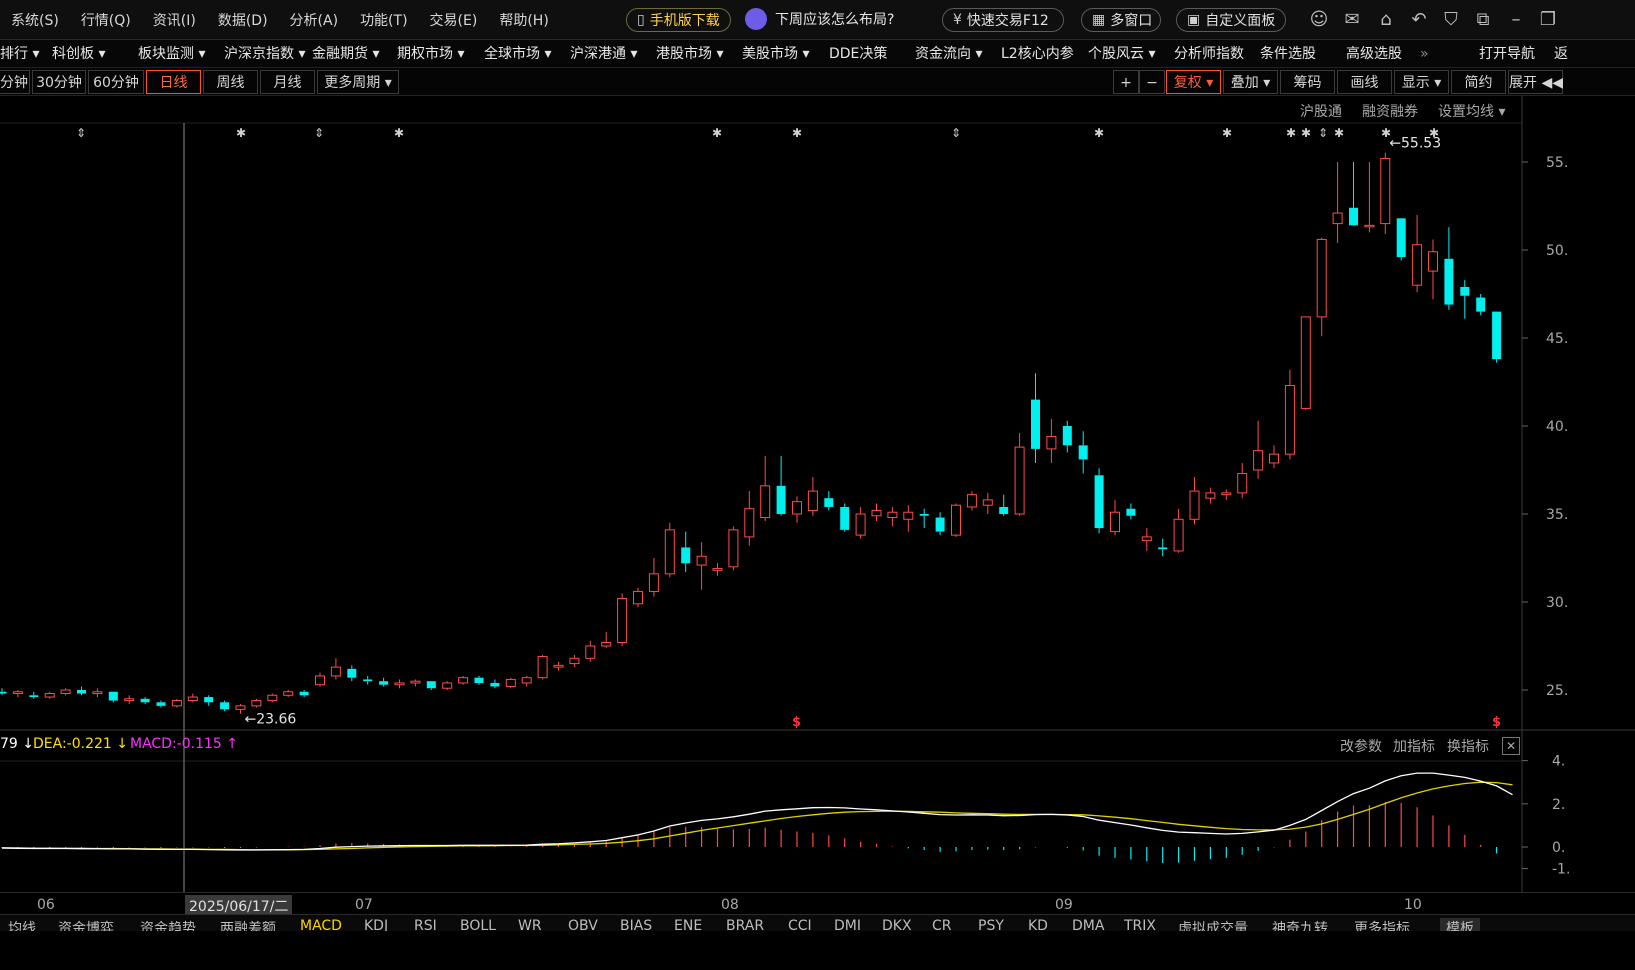 The image size is (1635, 970). Describe the element at coordinates (1361, 746) in the screenshot. I see `change-params-link: 改参数` at that location.